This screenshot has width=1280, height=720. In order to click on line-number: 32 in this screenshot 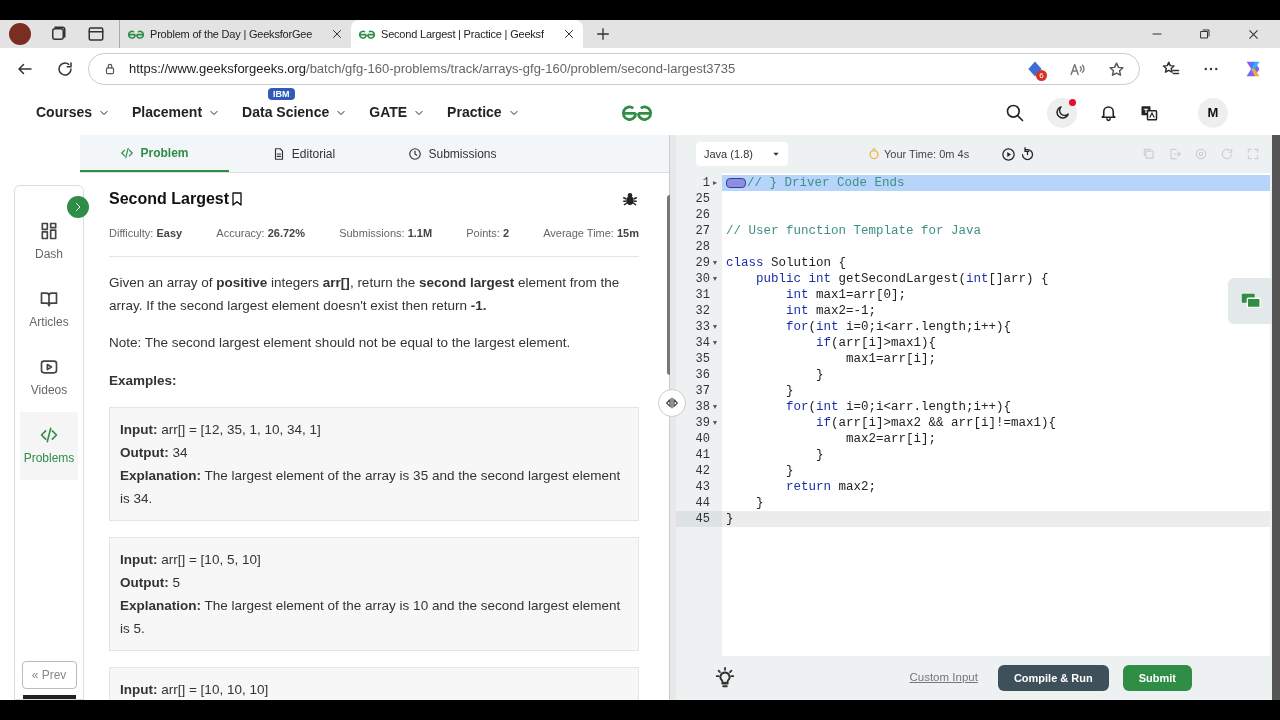, I will do `click(702, 311)`.